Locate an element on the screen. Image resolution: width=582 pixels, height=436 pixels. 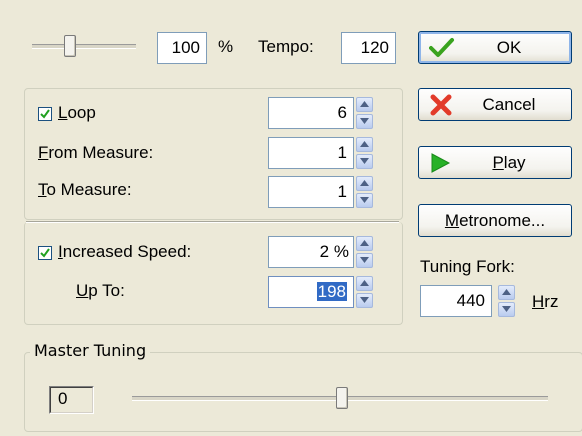
tuning-fork-field: 440 is located at coordinates (456, 301).